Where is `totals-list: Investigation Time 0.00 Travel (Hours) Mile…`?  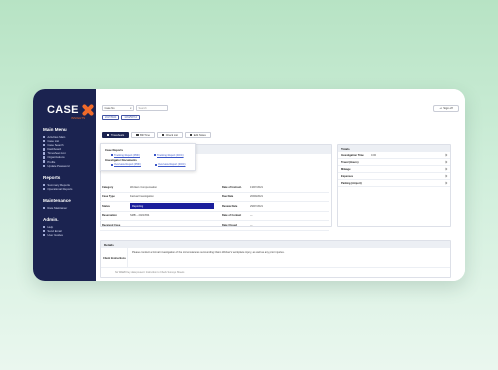
totals-list: Investigation Time 0.00 Travel (Hours) Mile… is located at coordinates (394, 169).